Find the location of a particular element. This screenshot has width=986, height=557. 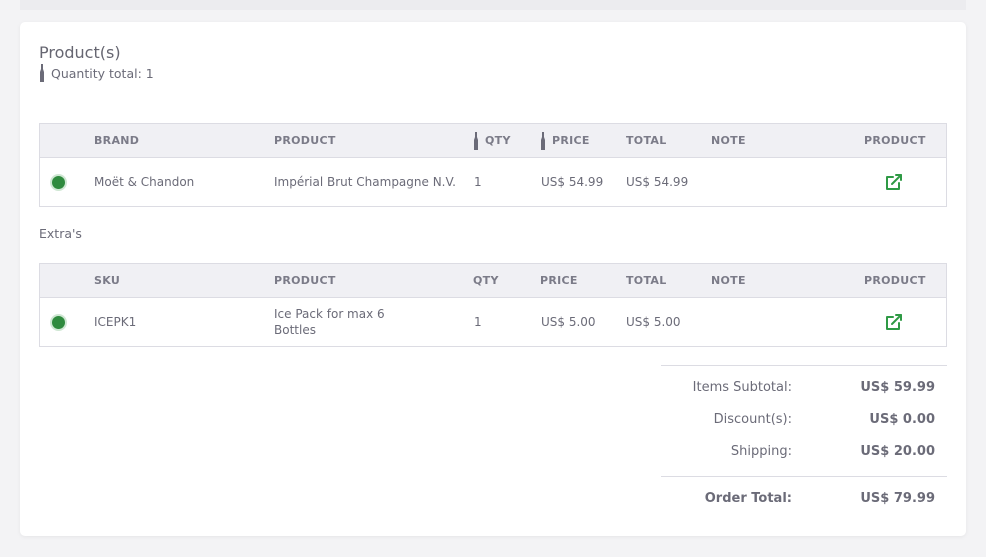

col-price-label: PRICE is located at coordinates (571, 140).